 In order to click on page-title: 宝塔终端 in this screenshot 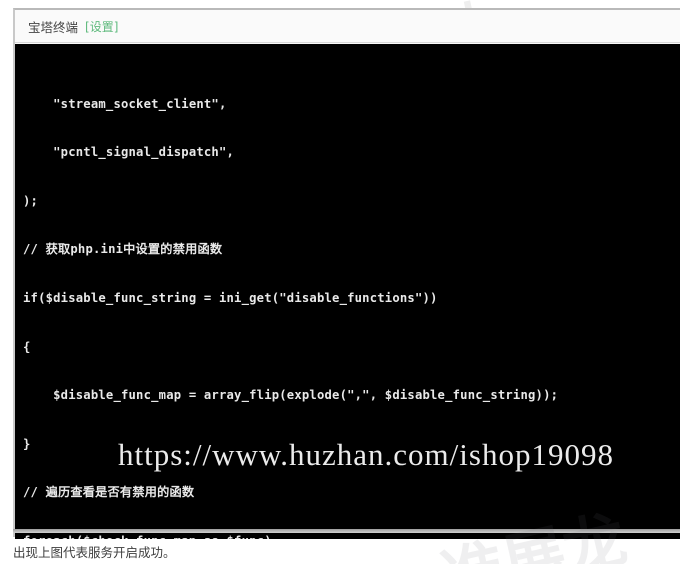, I will do `click(53, 27)`.